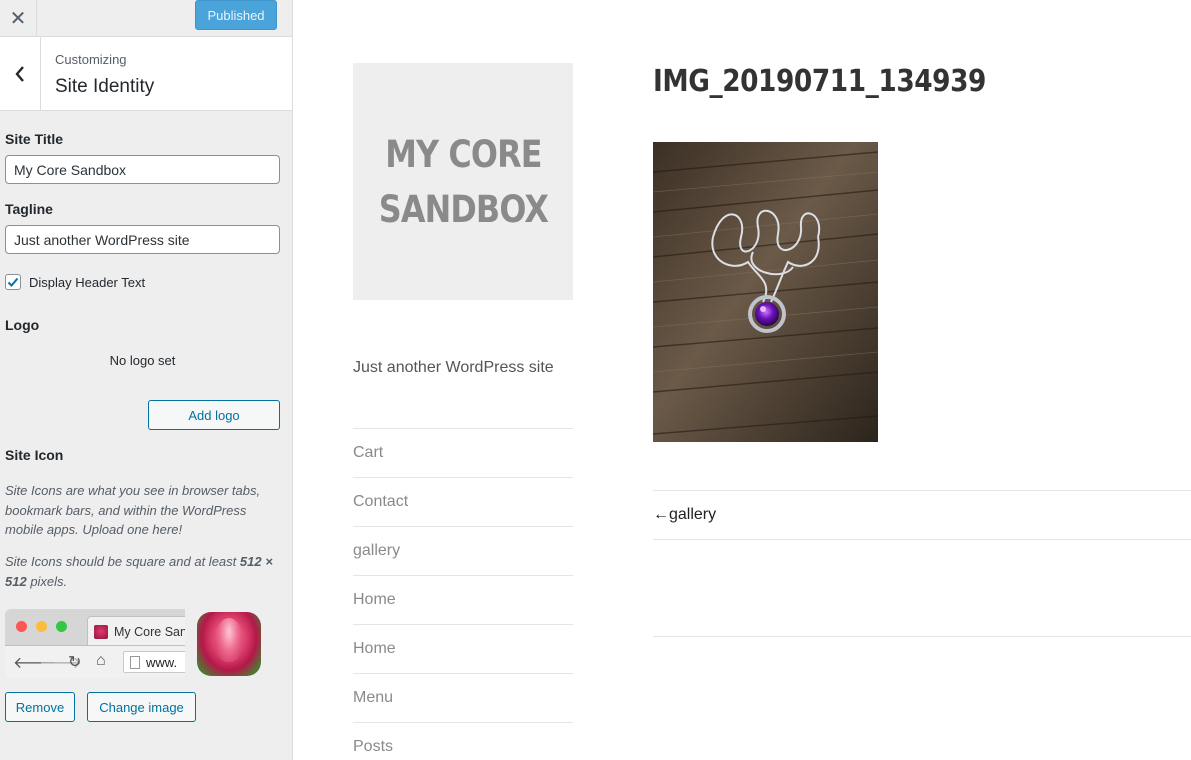 This screenshot has height=760, width=1191. What do you see at coordinates (229, 644) in the screenshot?
I see `site-icon-app-preview` at bounding box center [229, 644].